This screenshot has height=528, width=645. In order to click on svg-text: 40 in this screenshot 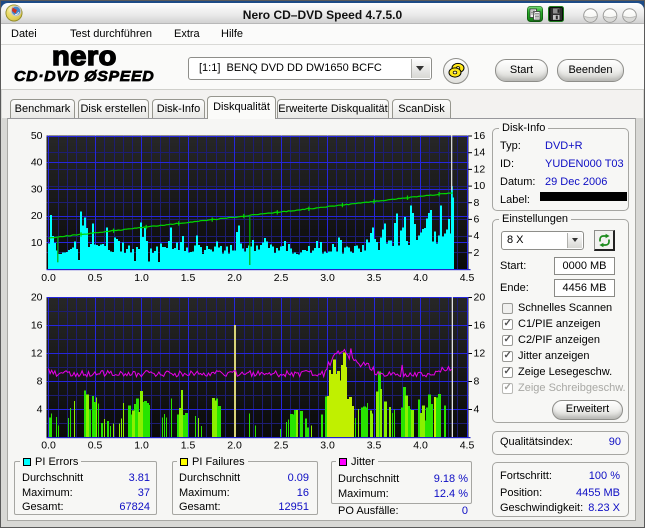, I will do `click(37, 163)`.